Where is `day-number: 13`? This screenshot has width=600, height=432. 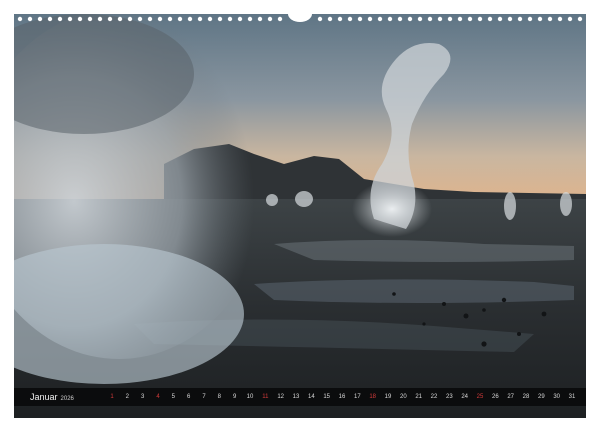
day-number: 13 is located at coordinates (296, 397).